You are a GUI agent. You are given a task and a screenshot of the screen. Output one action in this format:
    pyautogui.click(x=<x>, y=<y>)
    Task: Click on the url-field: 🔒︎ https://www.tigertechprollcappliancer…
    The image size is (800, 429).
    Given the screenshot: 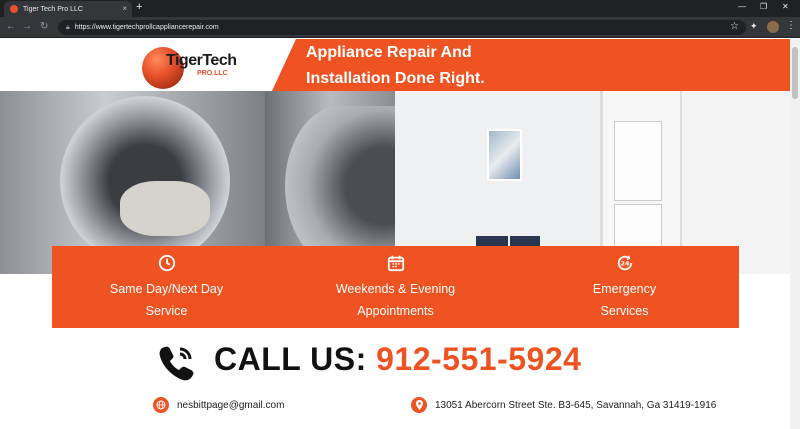 What is the action you would take?
    pyautogui.click(x=402, y=27)
    